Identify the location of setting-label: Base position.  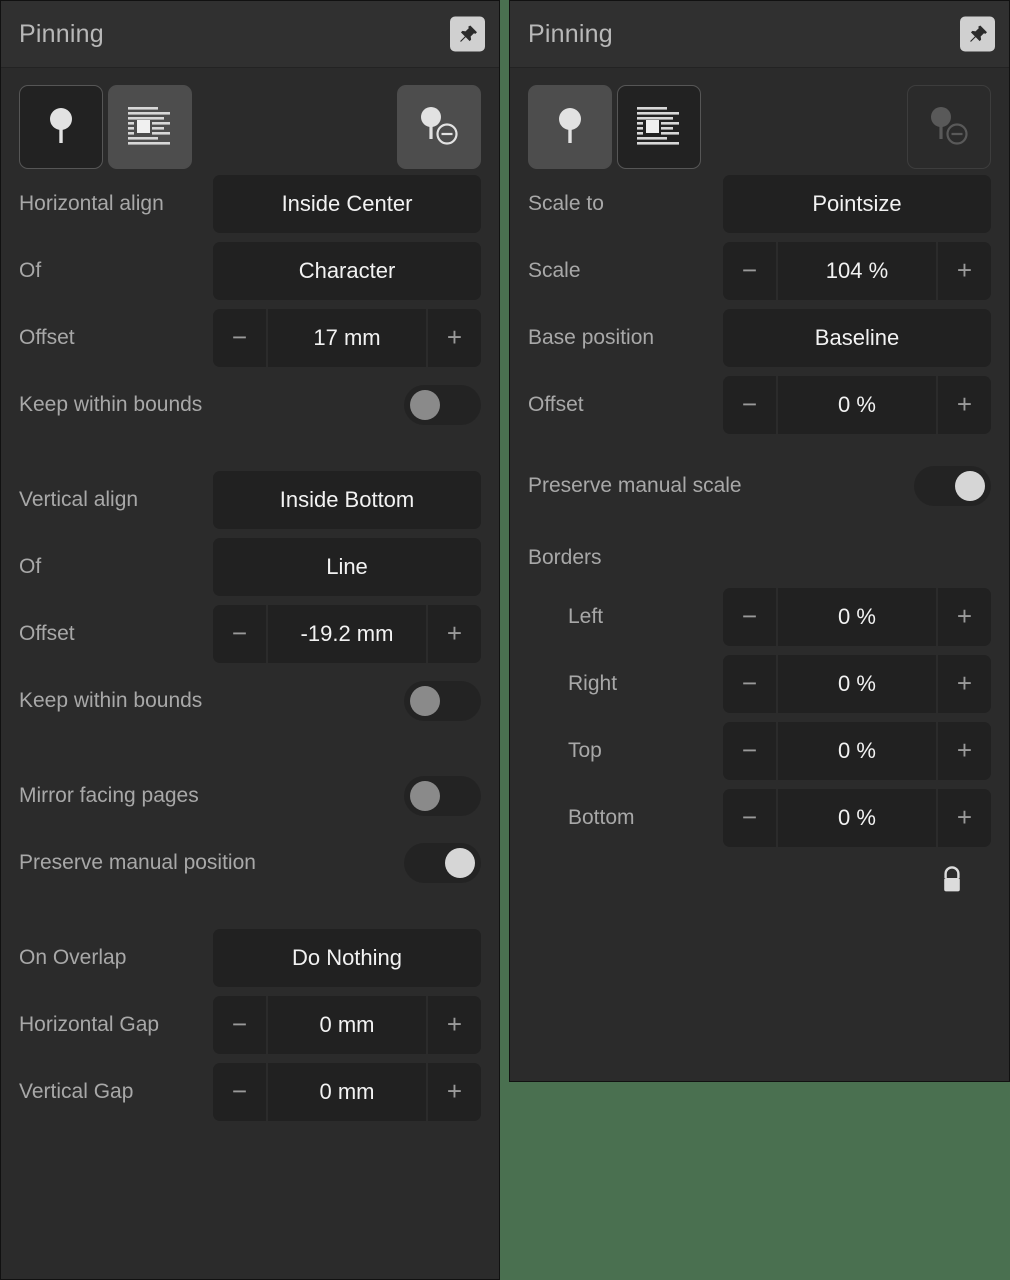
(591, 337).